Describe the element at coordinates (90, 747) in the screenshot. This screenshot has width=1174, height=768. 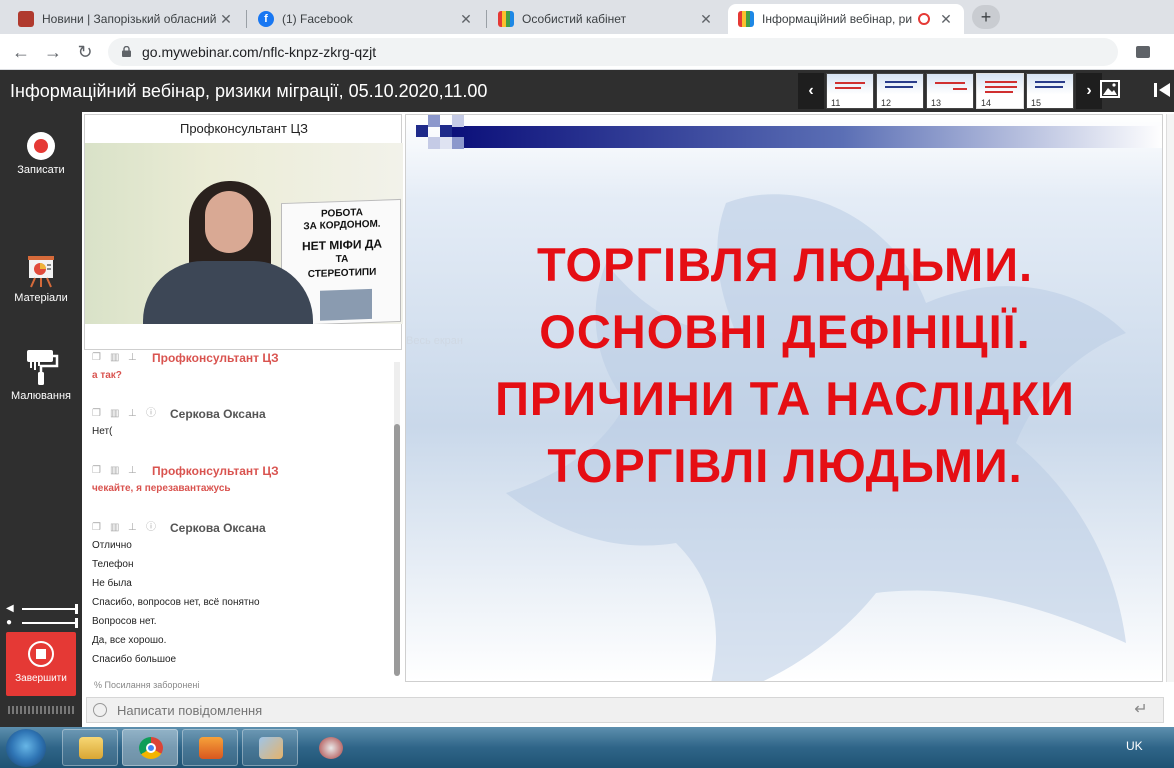
I see `explorer-icon` at that location.